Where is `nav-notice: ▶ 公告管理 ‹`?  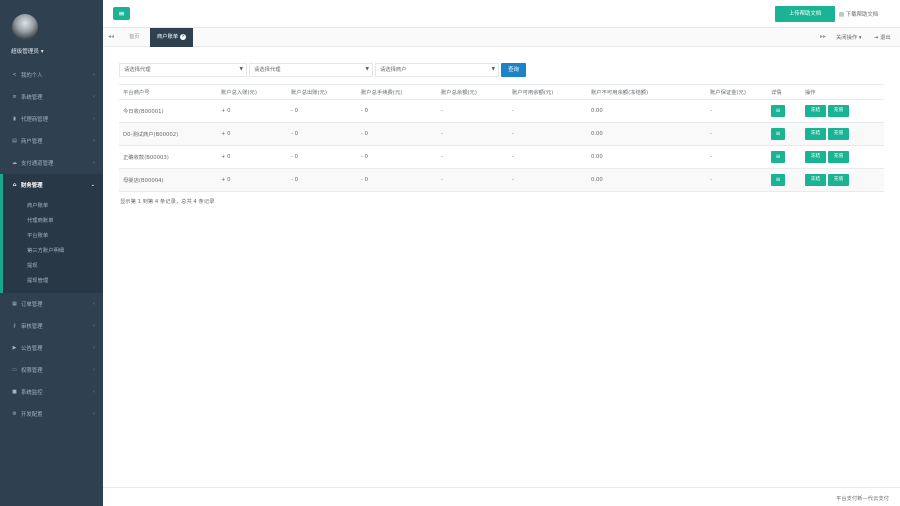
nav-notice: ▶ 公告管理 ‹ is located at coordinates (51, 348).